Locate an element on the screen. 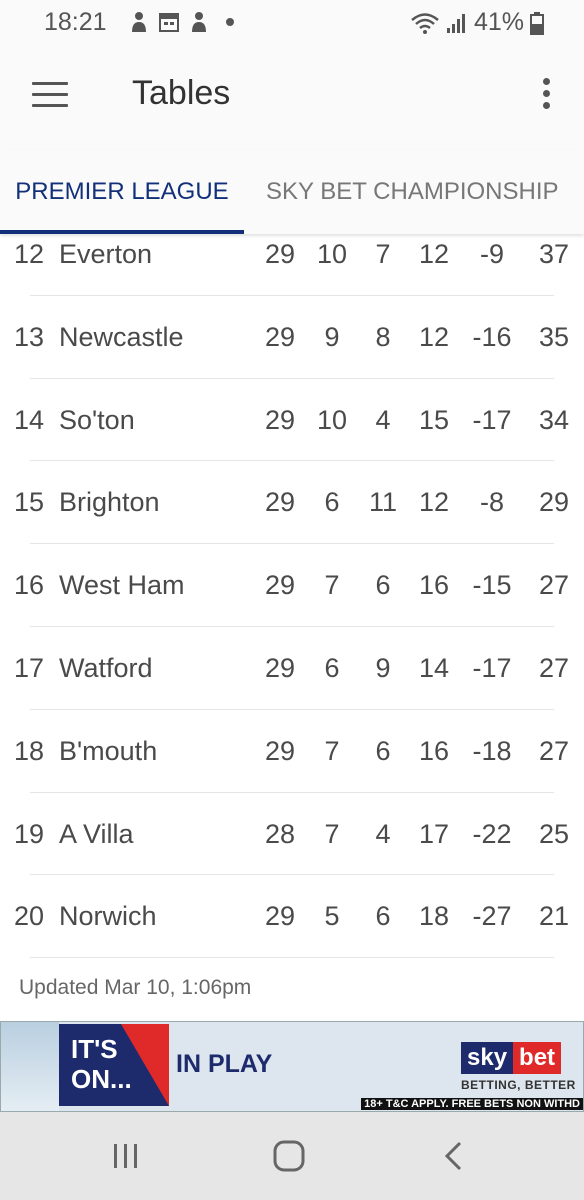 Image resolution: width=584 pixels, height=1200 pixels. points: 21 is located at coordinates (554, 916).